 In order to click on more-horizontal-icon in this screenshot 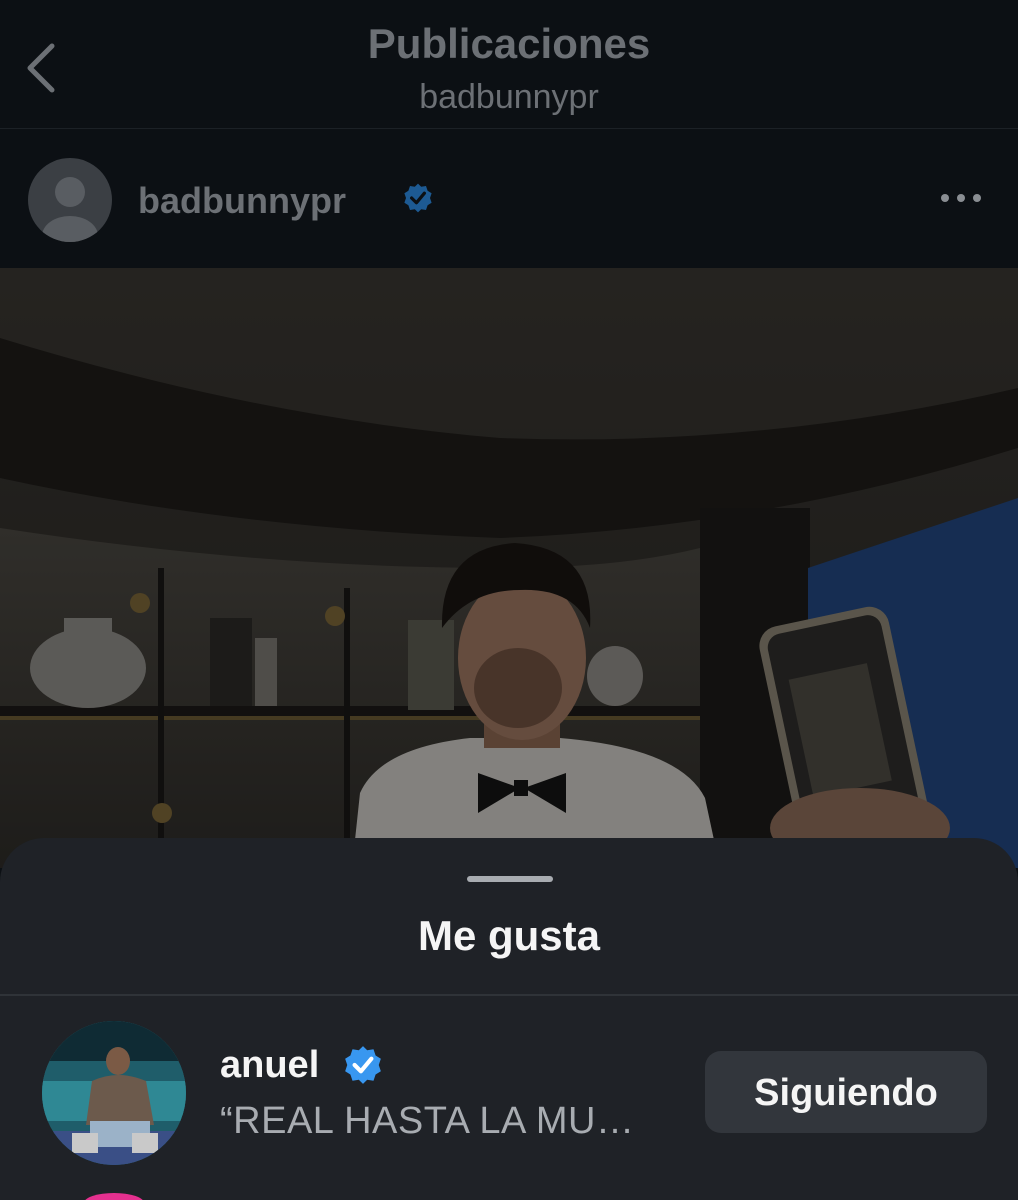, I will do `click(961, 198)`.